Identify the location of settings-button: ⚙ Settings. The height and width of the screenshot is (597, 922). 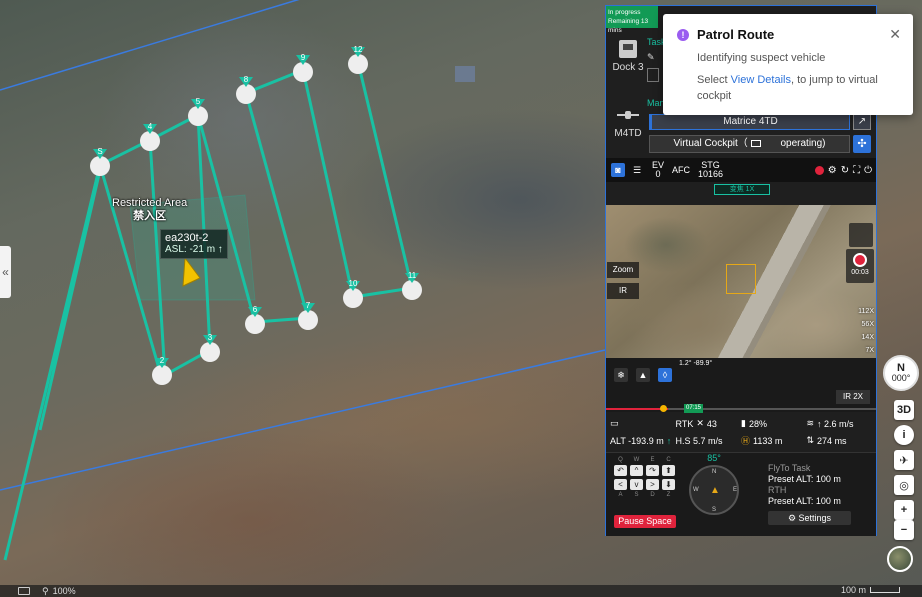
(809, 518).